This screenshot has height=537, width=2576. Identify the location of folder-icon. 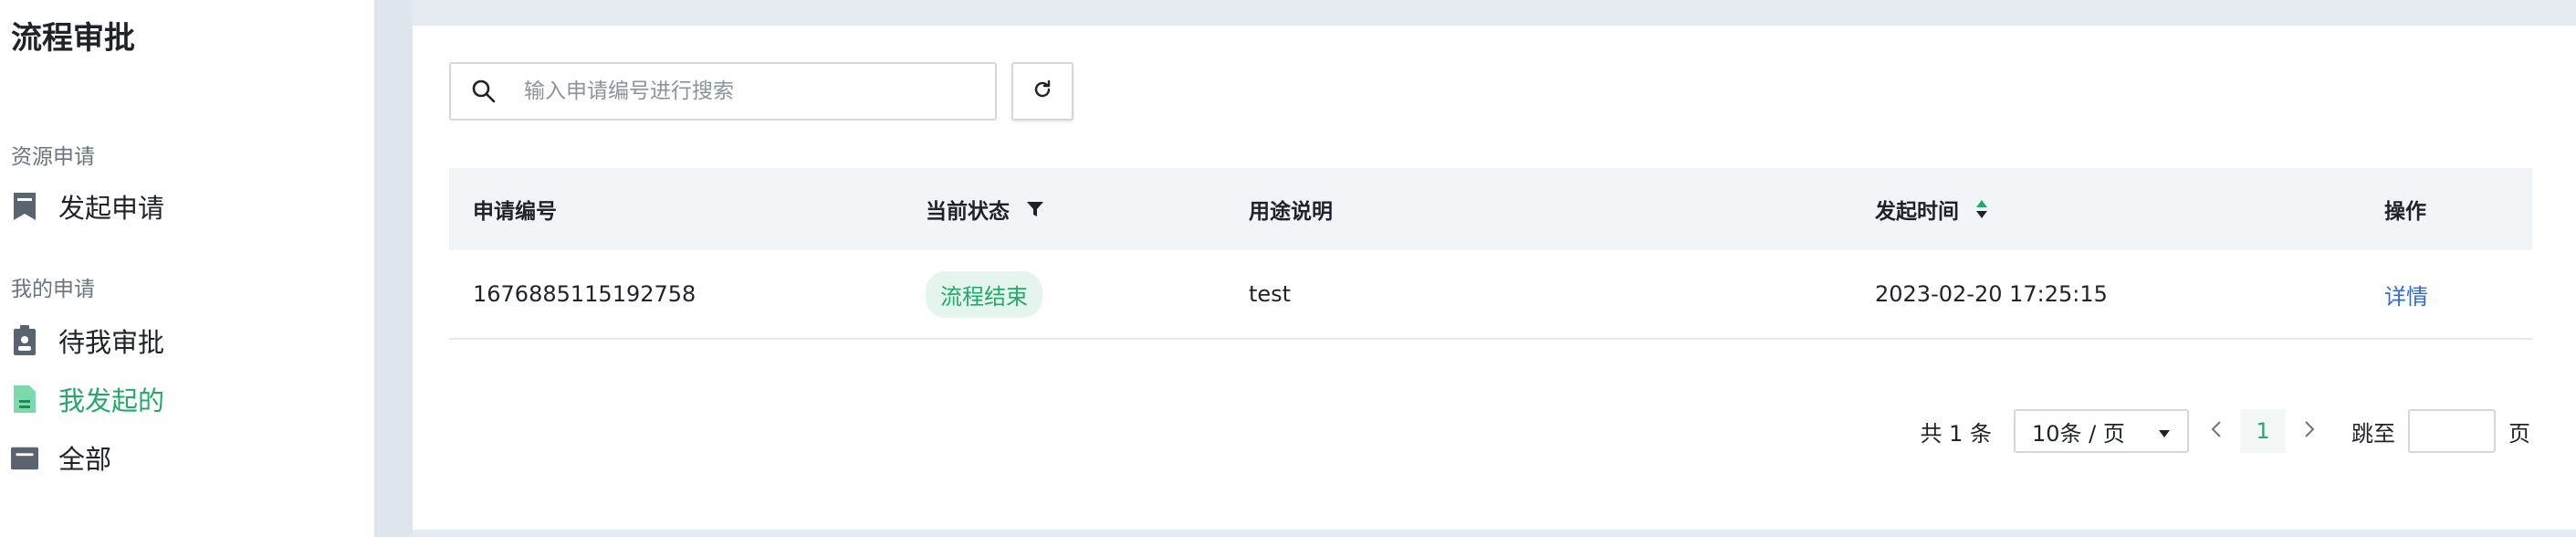
(25, 457).